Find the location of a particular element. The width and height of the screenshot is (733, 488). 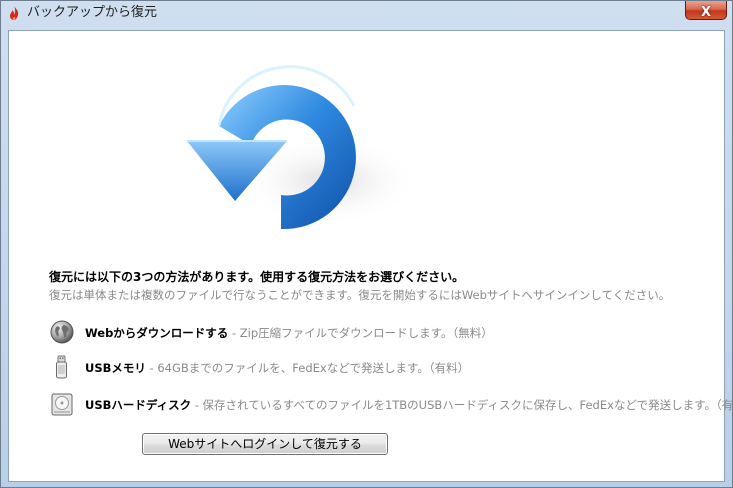

option-web-download-text: Webからダウンロードする - Zip圧縮ファイルでダウンロードします。（無料） is located at coordinates (289, 333).